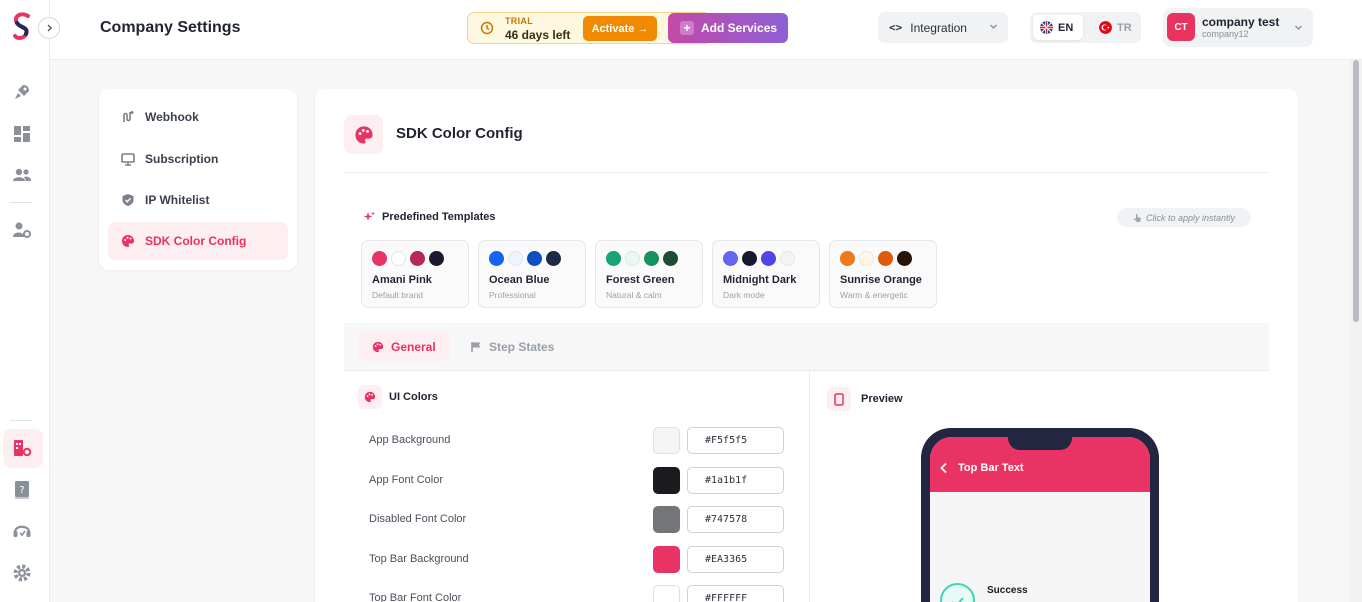  I want to click on preview-title: Preview, so click(882, 399).